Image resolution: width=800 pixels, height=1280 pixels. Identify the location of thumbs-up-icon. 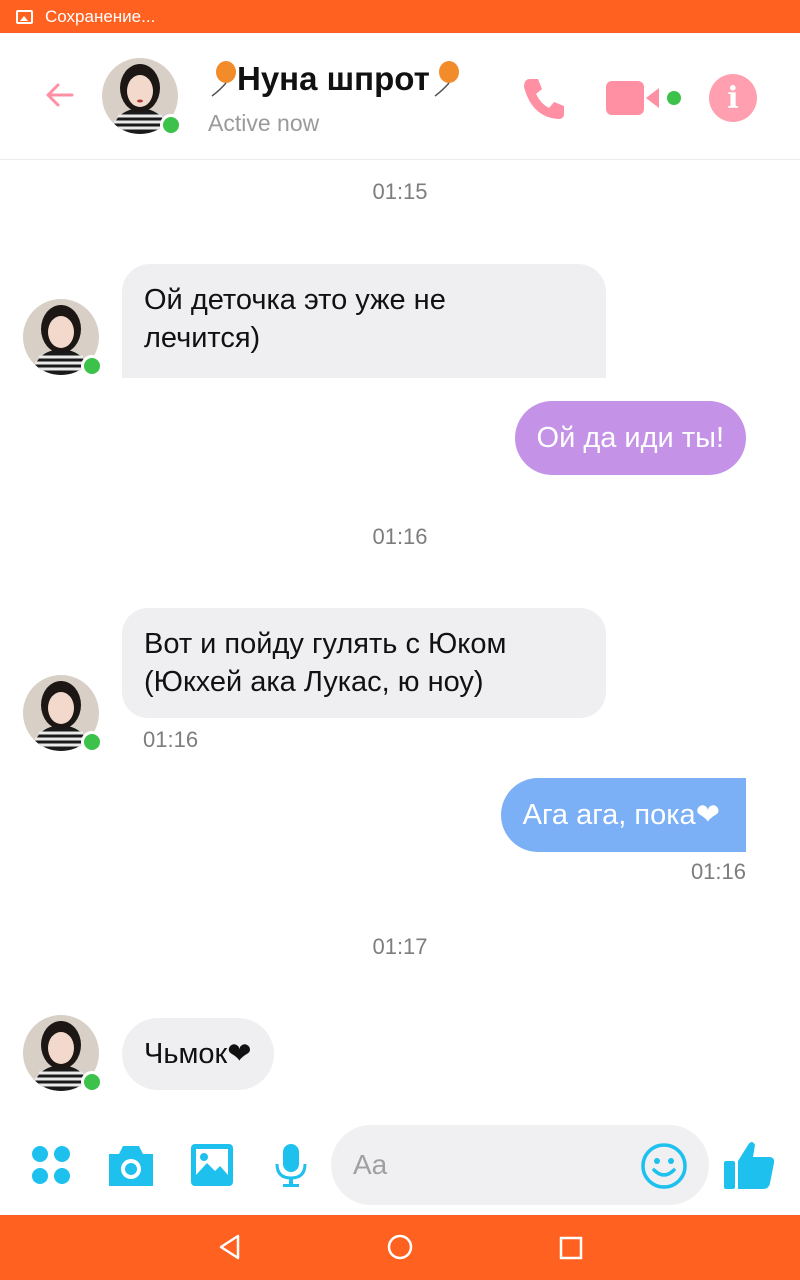
(749, 1165).